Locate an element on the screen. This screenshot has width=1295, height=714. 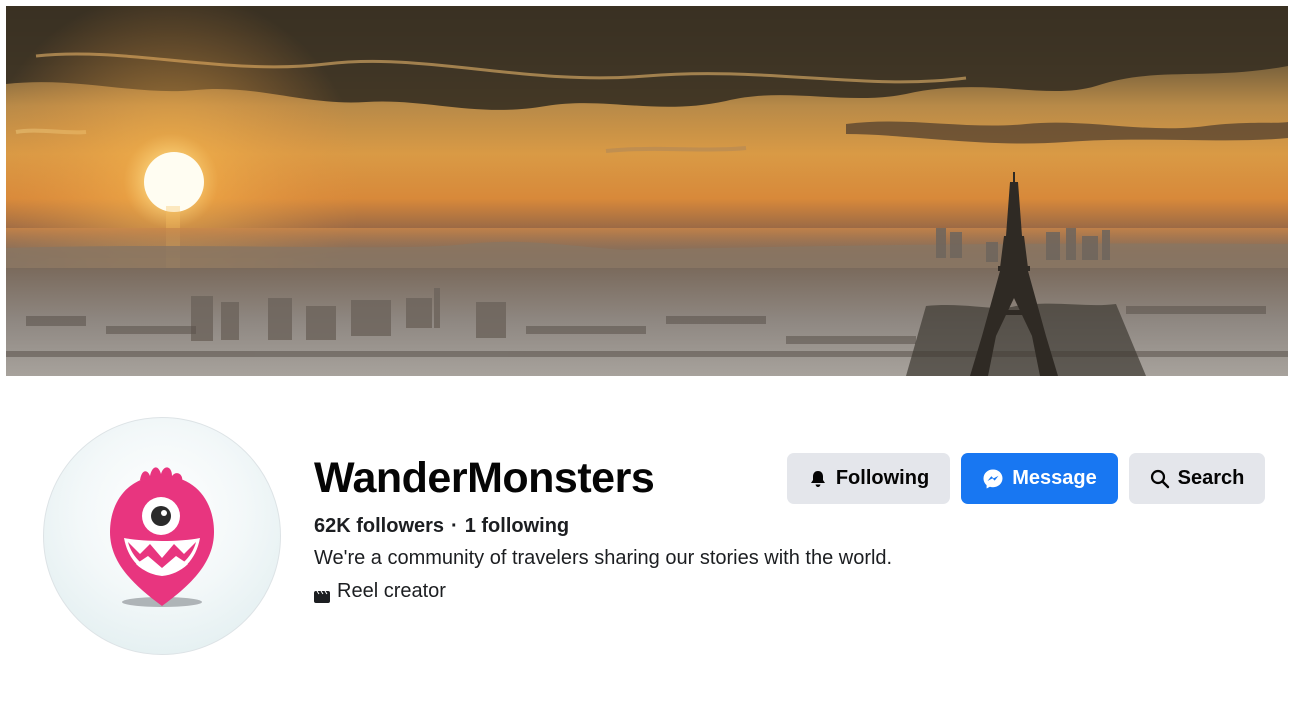
search-icon is located at coordinates (1160, 479).